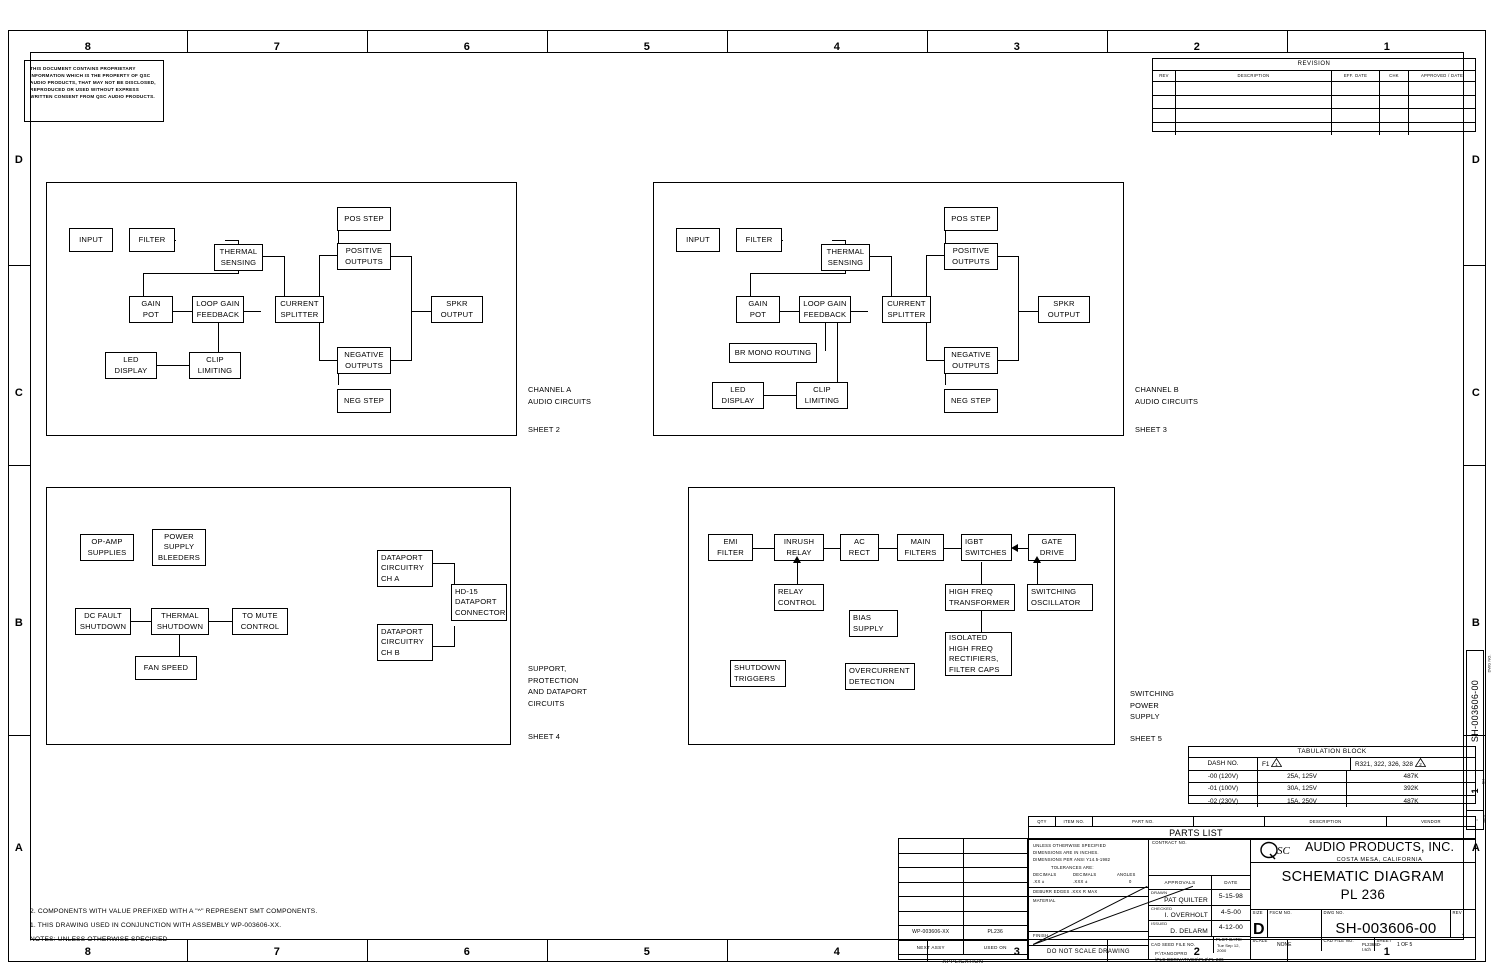 The height and width of the screenshot is (971, 1500). Describe the element at coordinates (1380, 846) in the screenshot. I see `company-name: AUDIO PRODUCTS, INC.` at that location.